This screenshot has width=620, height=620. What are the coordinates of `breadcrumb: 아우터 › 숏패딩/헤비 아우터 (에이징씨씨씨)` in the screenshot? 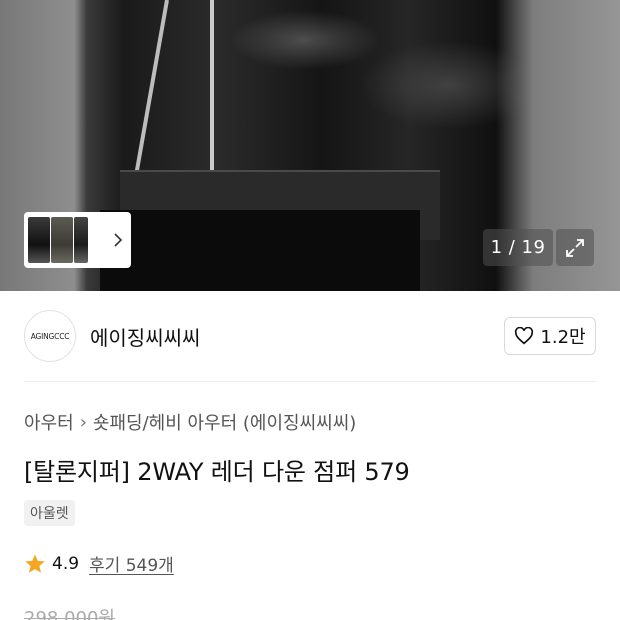 It's located at (190, 422).